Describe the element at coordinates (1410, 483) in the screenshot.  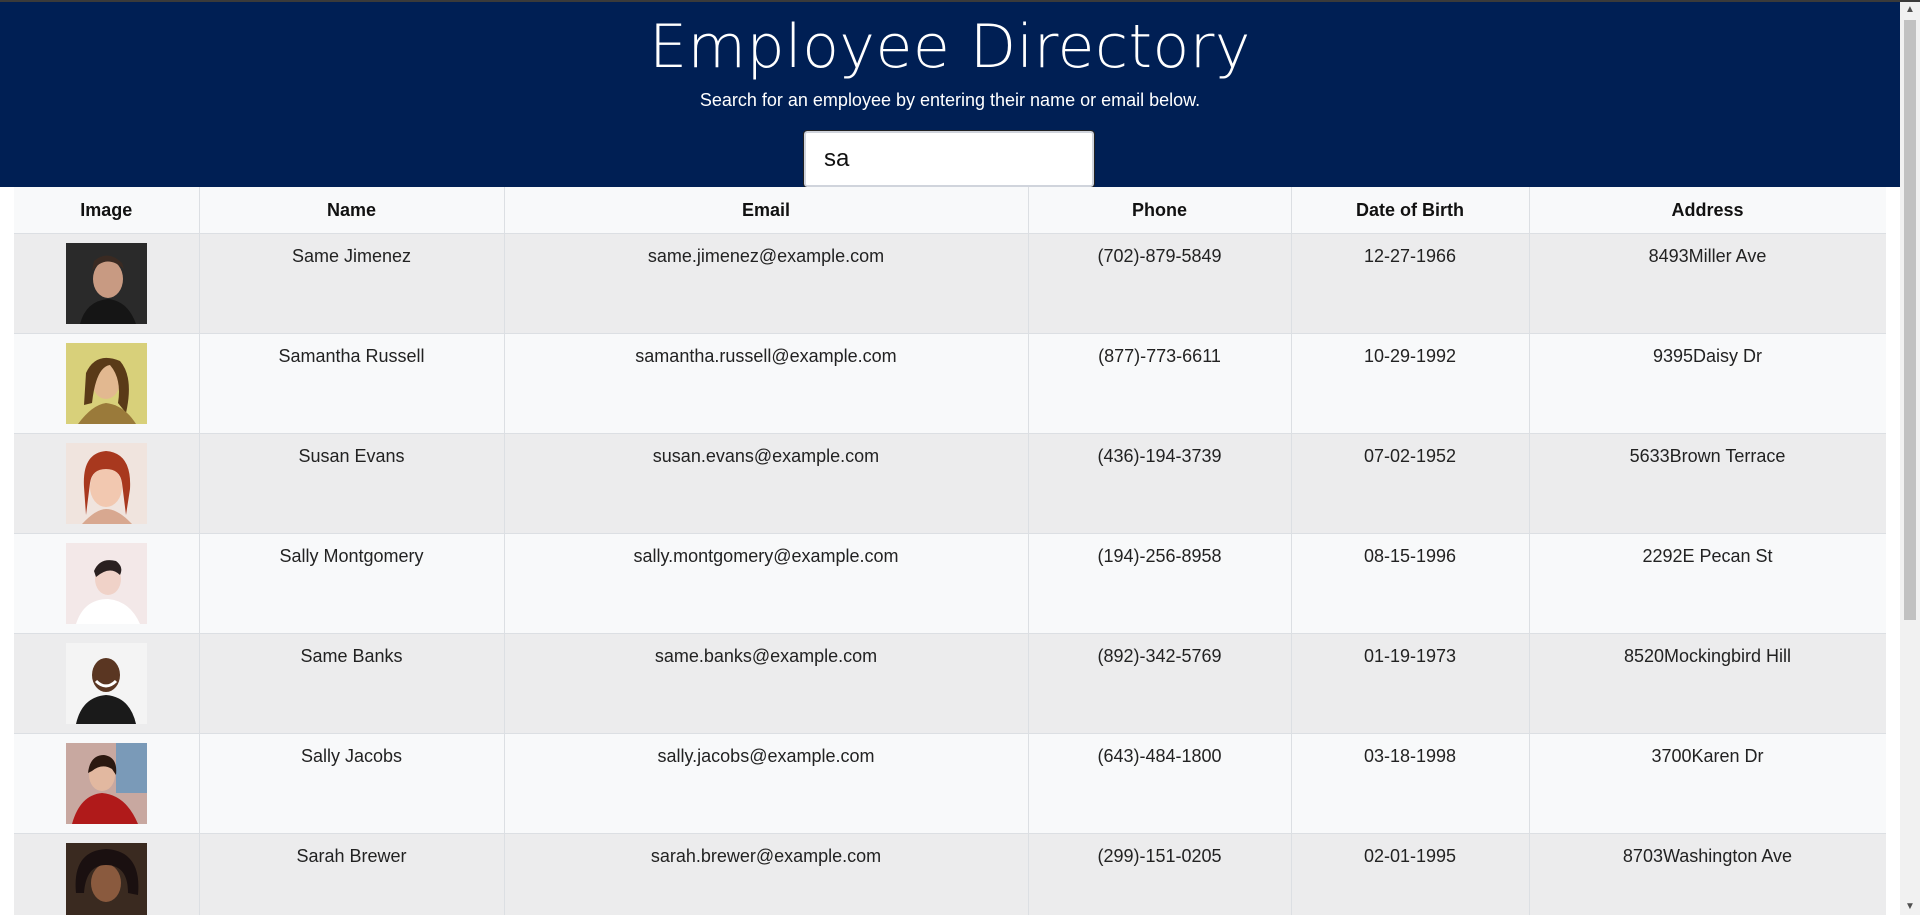
I see `dob-cell: 07-02-1952` at that location.